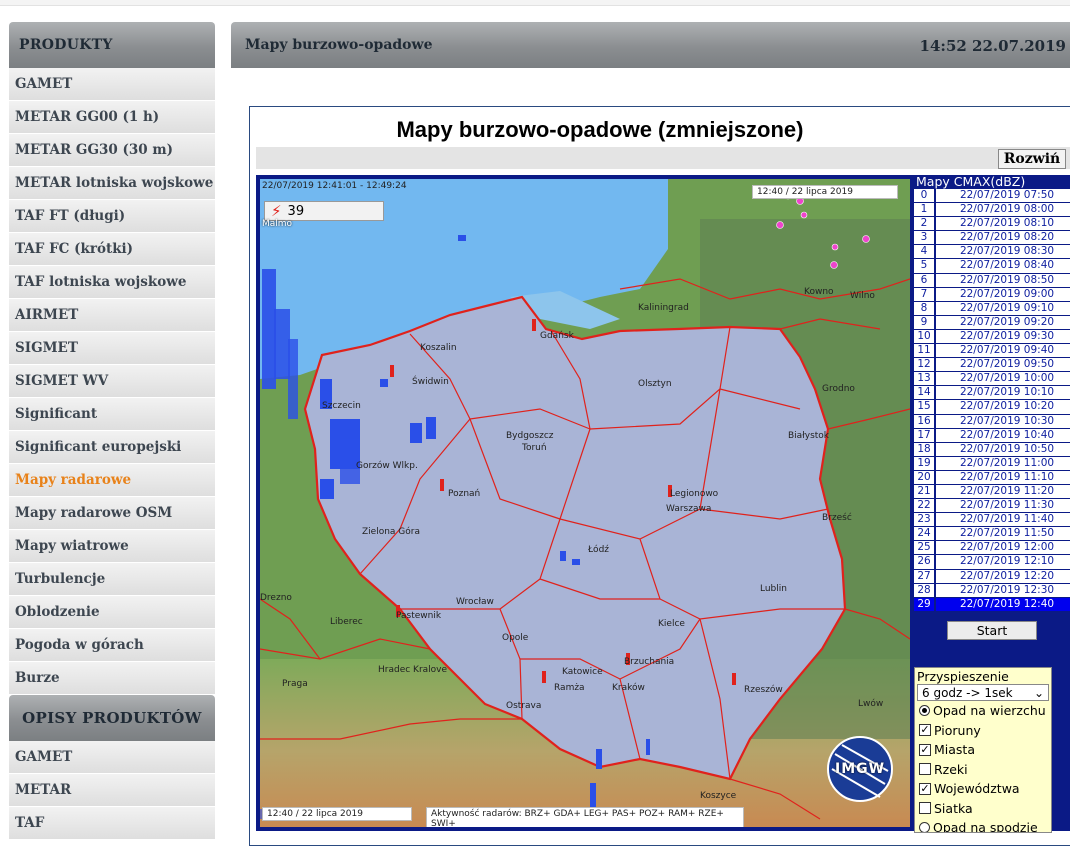 The width and height of the screenshot is (1070, 846). What do you see at coordinates (992, 252) in the screenshot?
I see `time-row: 4 22/07/2019 08:30` at bounding box center [992, 252].